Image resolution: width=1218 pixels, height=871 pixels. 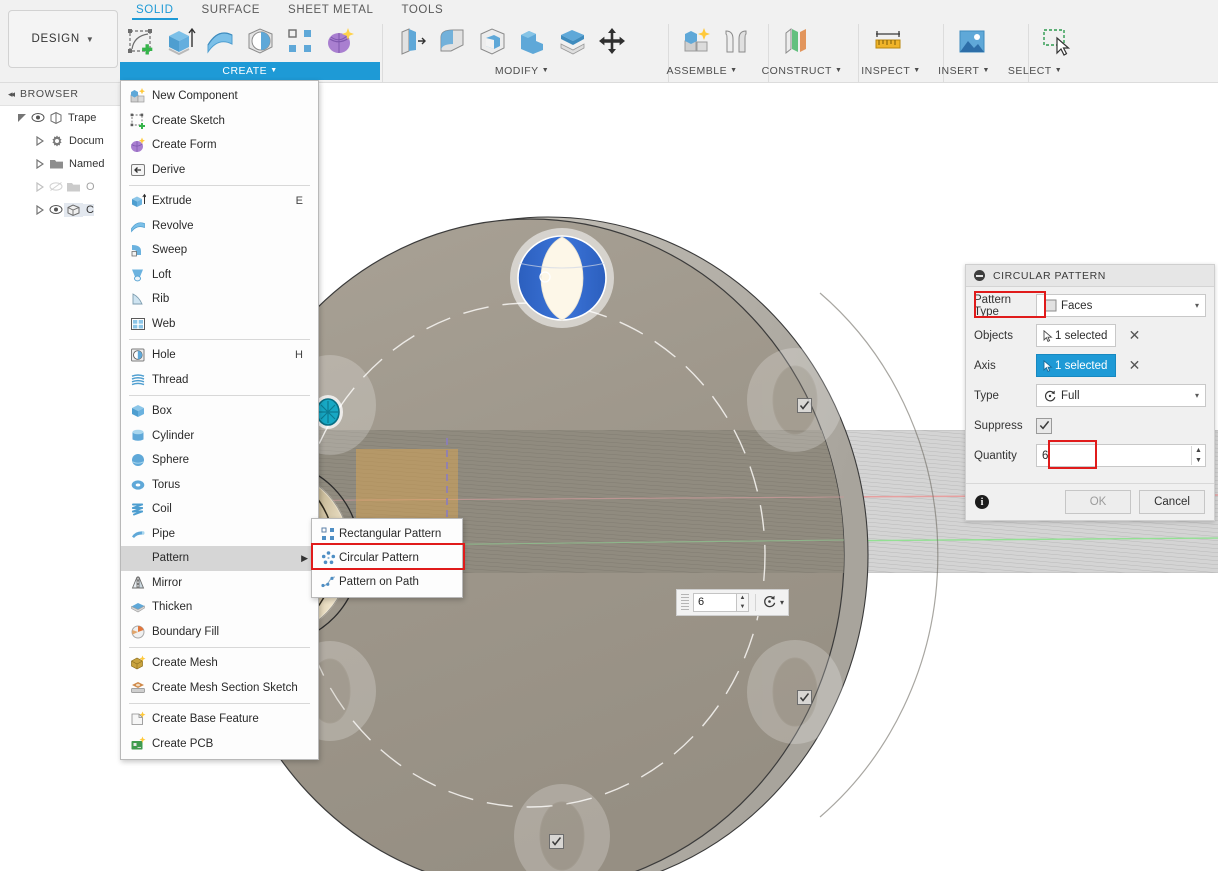 What do you see at coordinates (219, 632) in the screenshot?
I see `menu-item-boundary-fill: Boundary Fill` at bounding box center [219, 632].